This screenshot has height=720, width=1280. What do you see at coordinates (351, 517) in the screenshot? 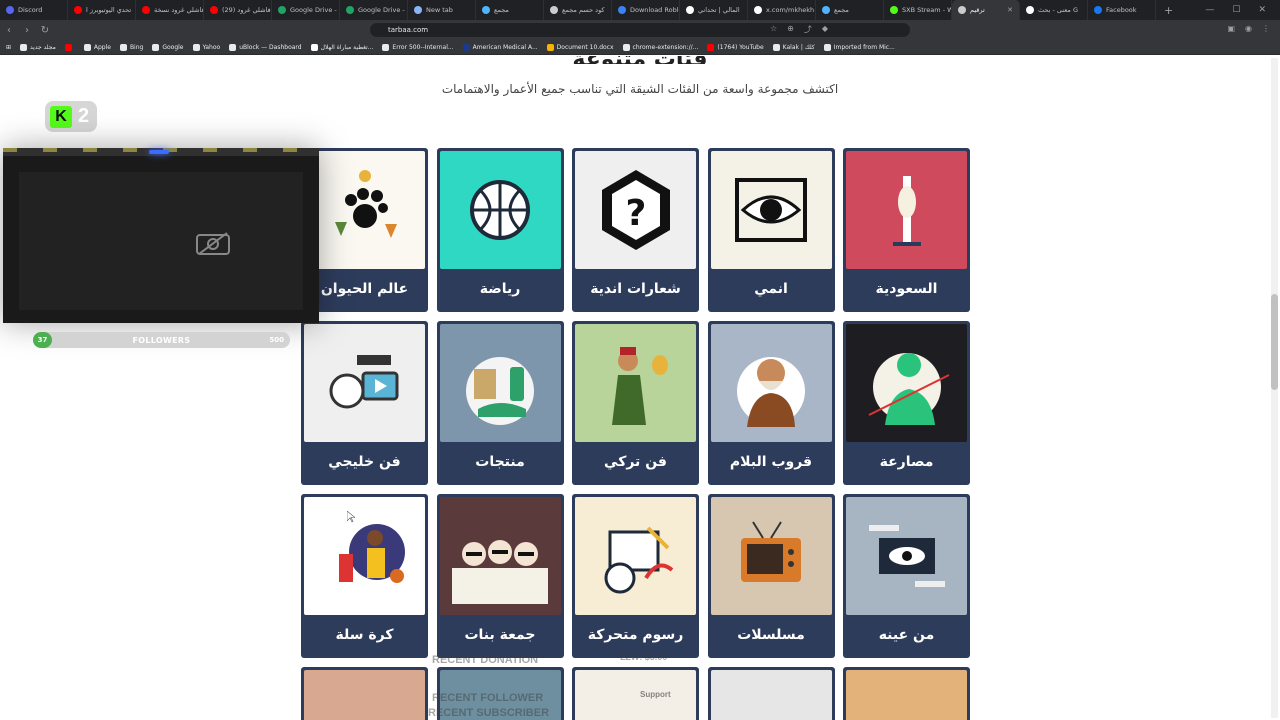
I see `mouse-cursor-icon` at bounding box center [351, 517].